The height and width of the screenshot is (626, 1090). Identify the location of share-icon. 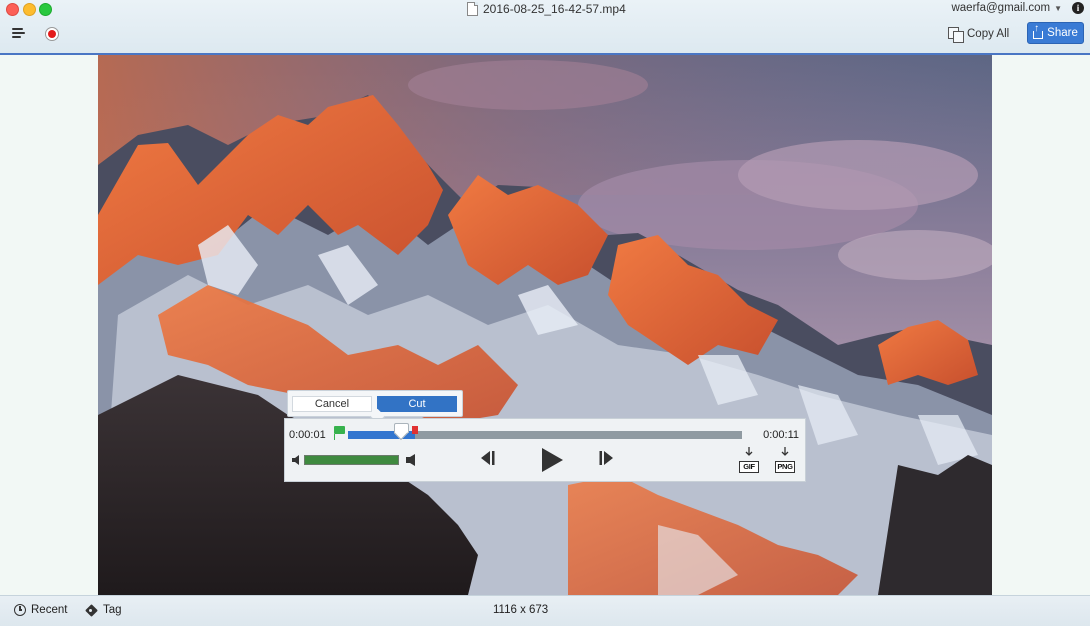
(1038, 31).